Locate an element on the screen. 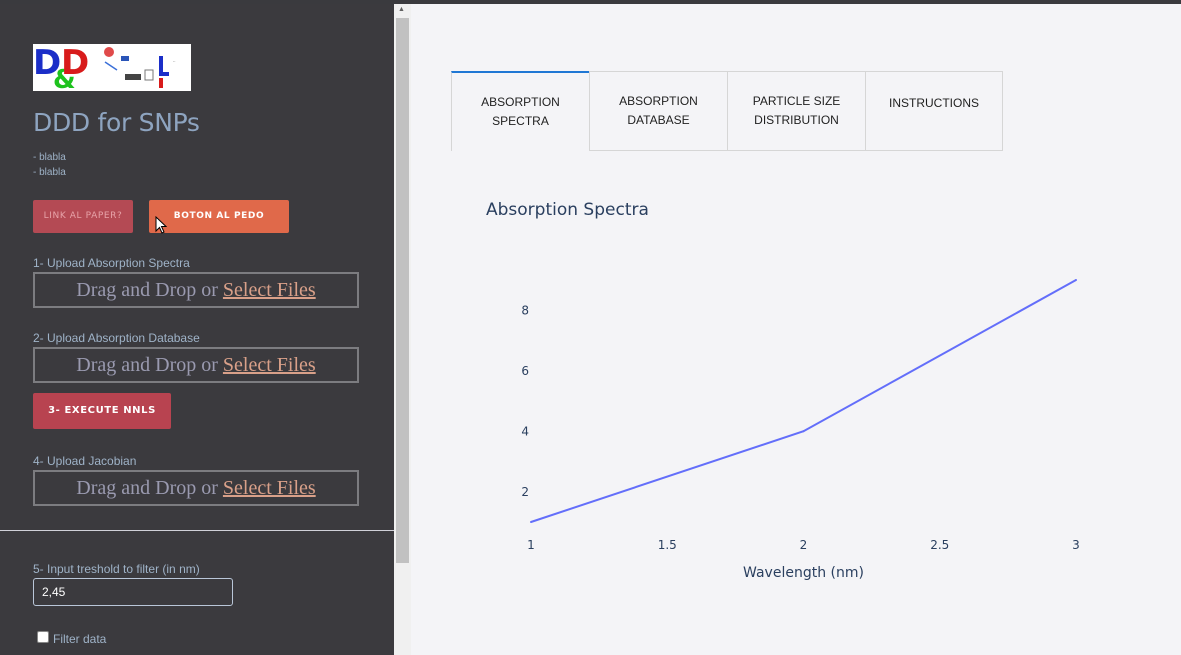  filter-data-checkbox is located at coordinates (43, 637).